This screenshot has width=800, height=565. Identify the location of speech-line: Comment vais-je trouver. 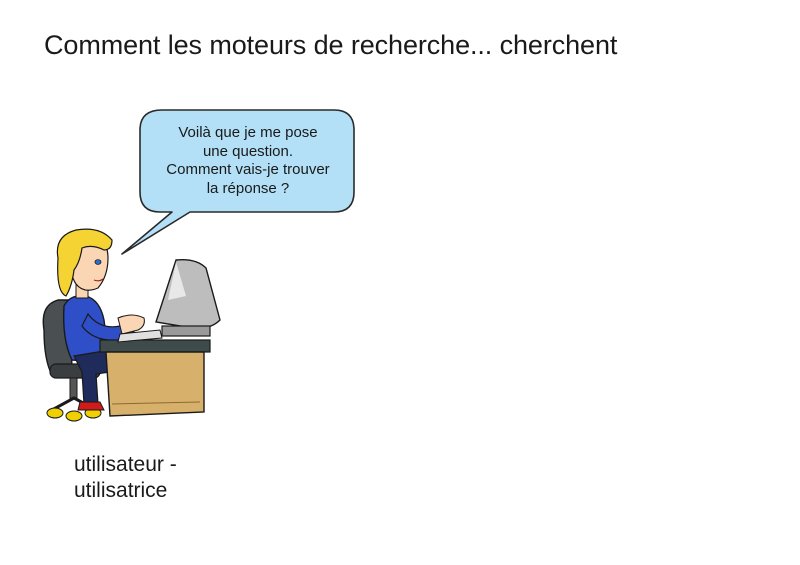
(248, 169).